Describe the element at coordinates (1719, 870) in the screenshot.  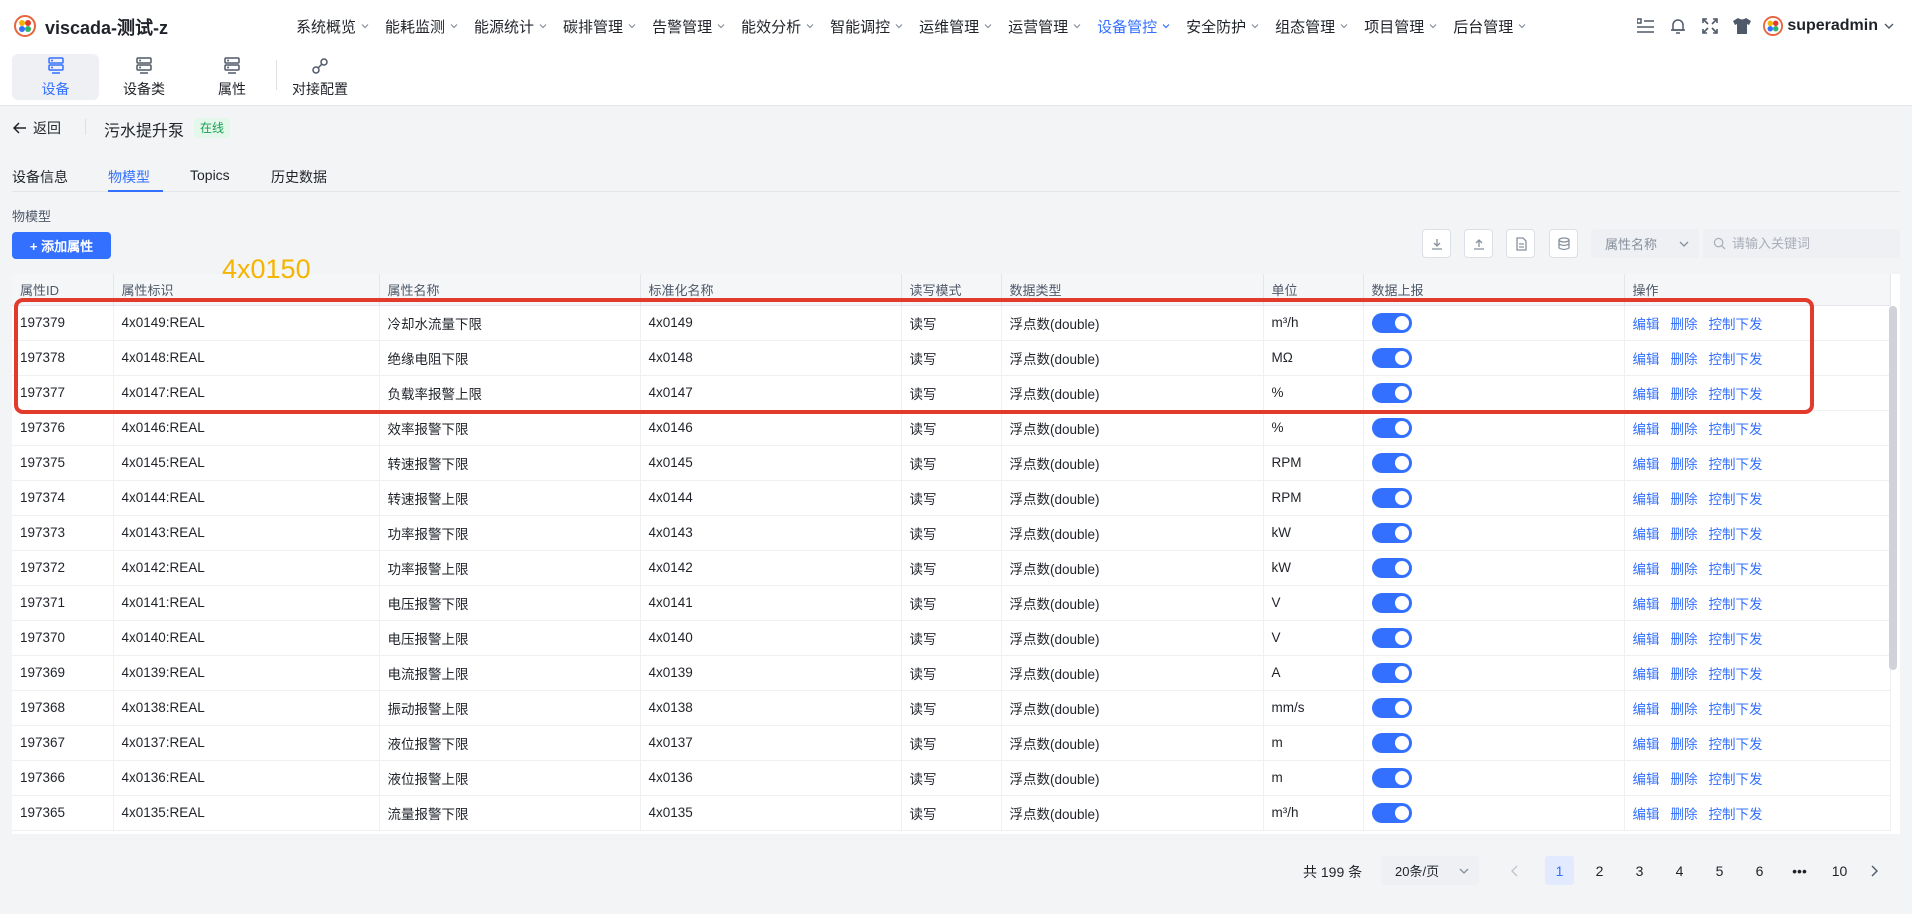
I see `page-button: 5` at that location.